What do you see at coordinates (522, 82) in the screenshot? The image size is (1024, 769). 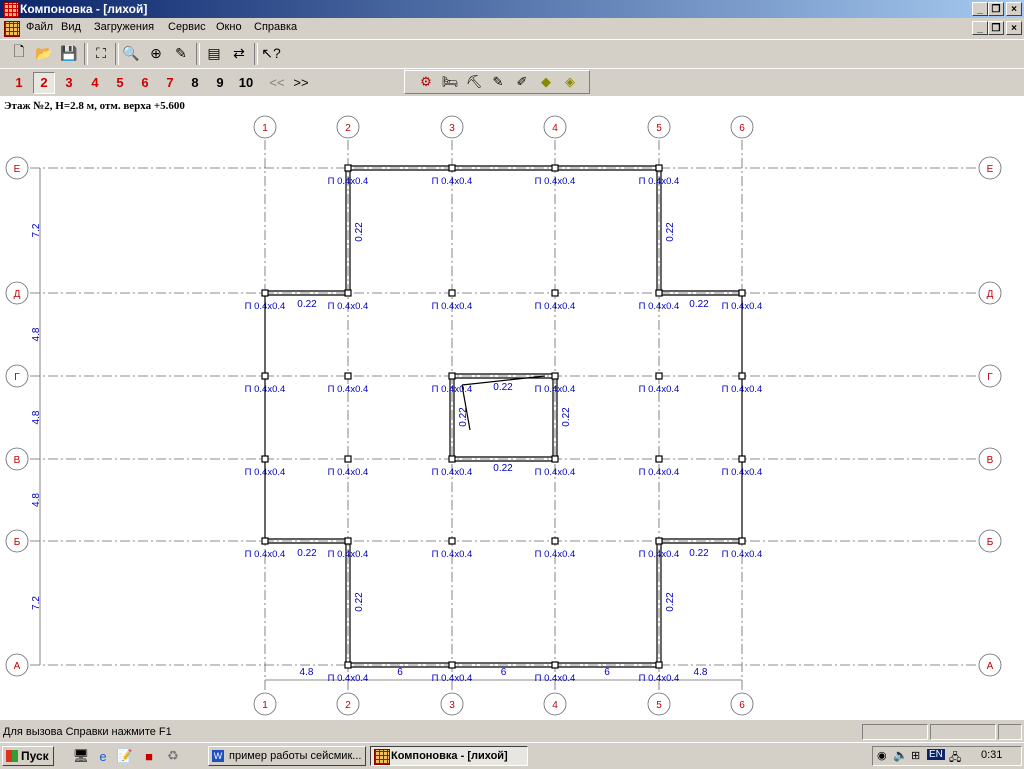 I see `wall-icon: ✐` at bounding box center [522, 82].